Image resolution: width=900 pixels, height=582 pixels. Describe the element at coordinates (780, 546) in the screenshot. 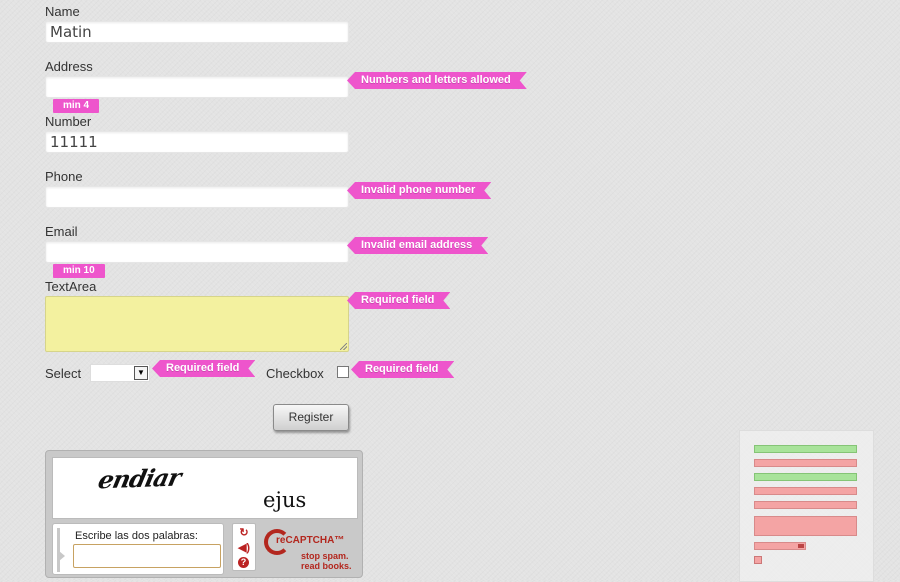

I see `preview-select-invalid` at that location.